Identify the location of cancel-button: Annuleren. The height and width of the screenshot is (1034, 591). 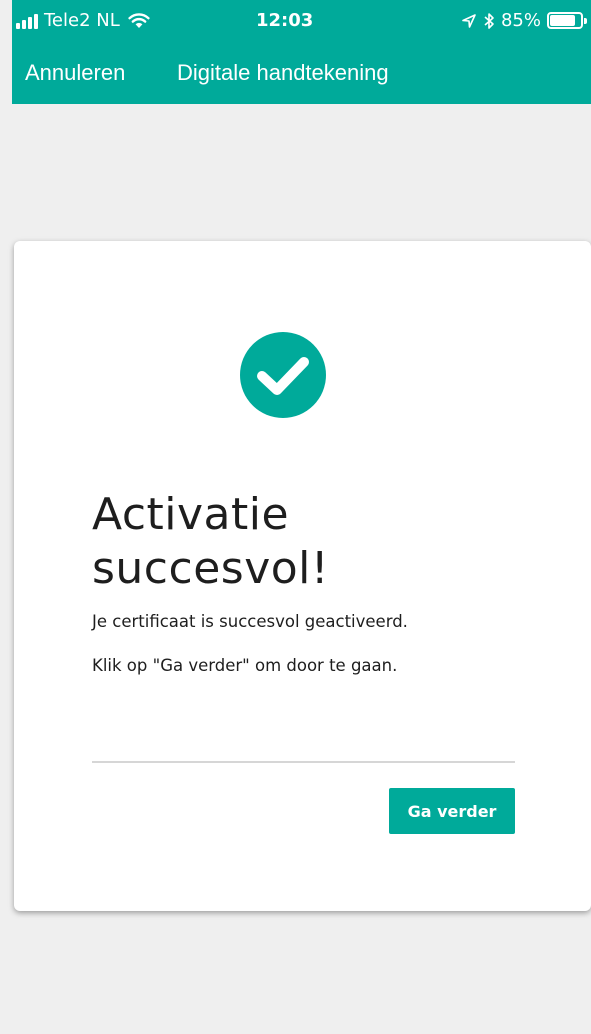
(75, 73).